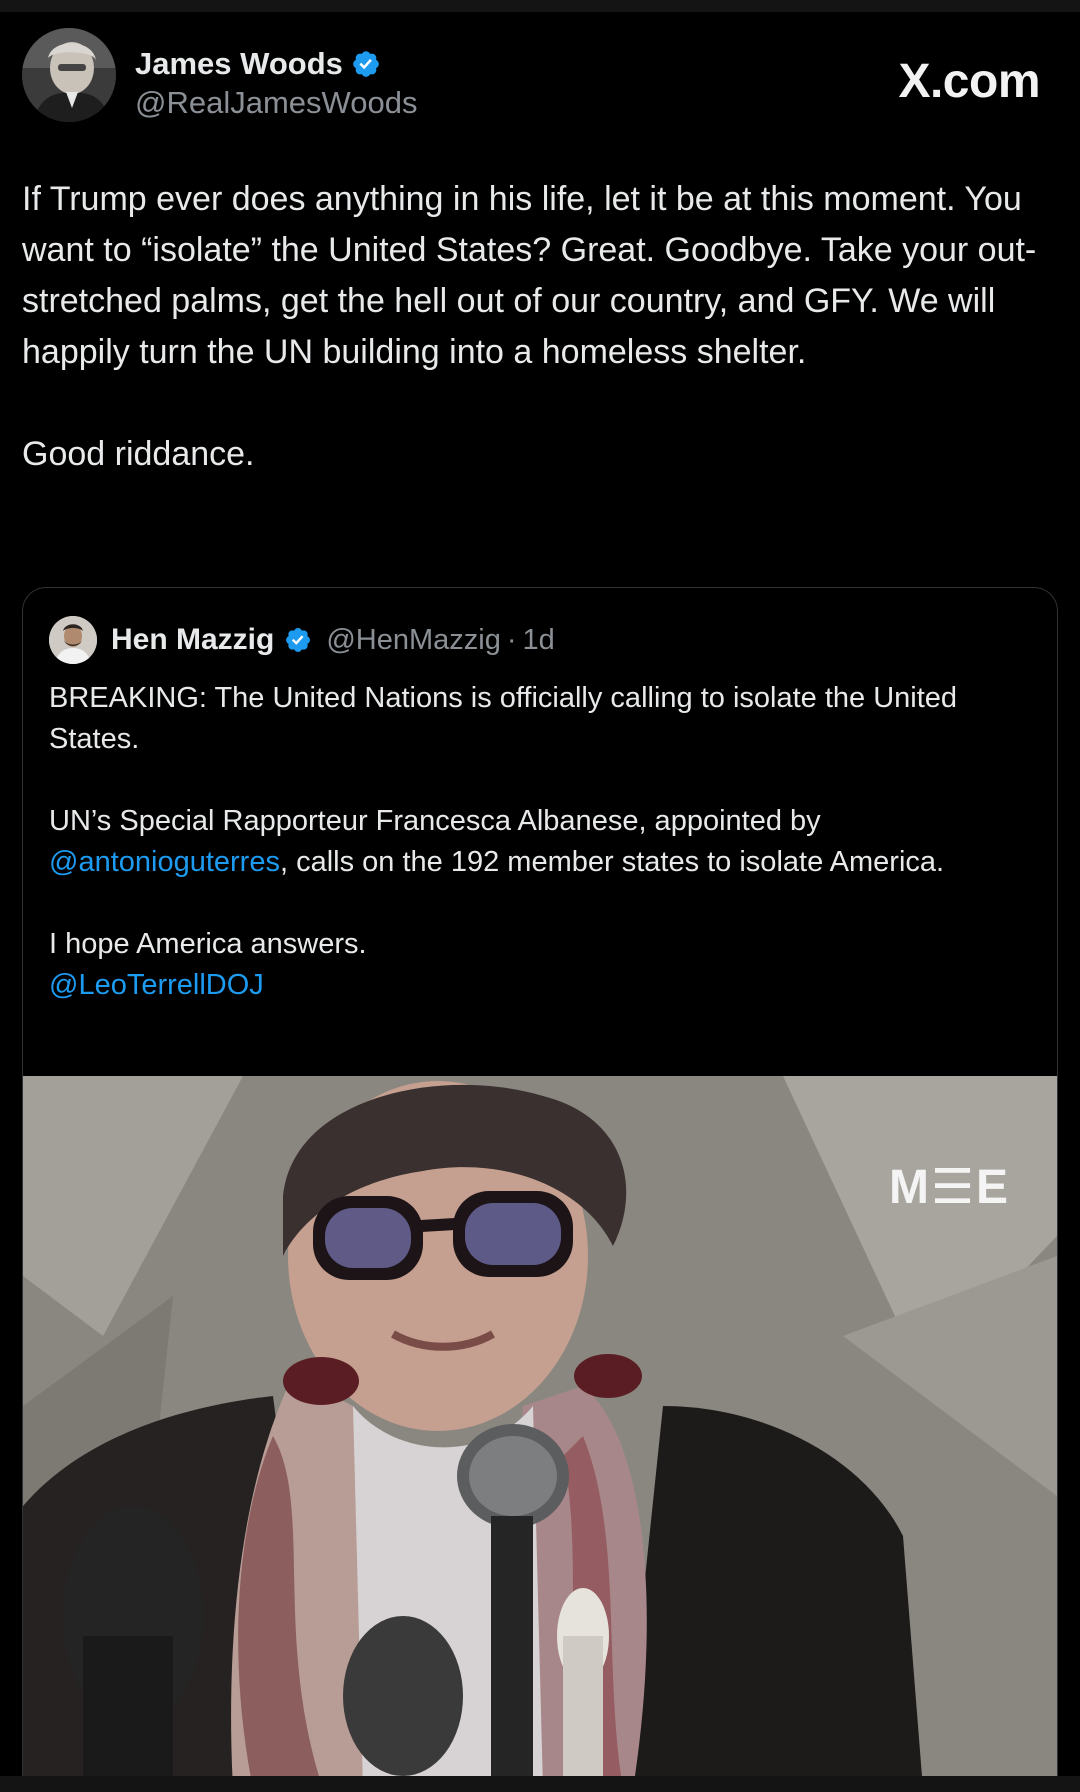 The width and height of the screenshot is (1080, 1792). Describe the element at coordinates (239, 64) in the screenshot. I see `author-display-name: James Woods` at that location.